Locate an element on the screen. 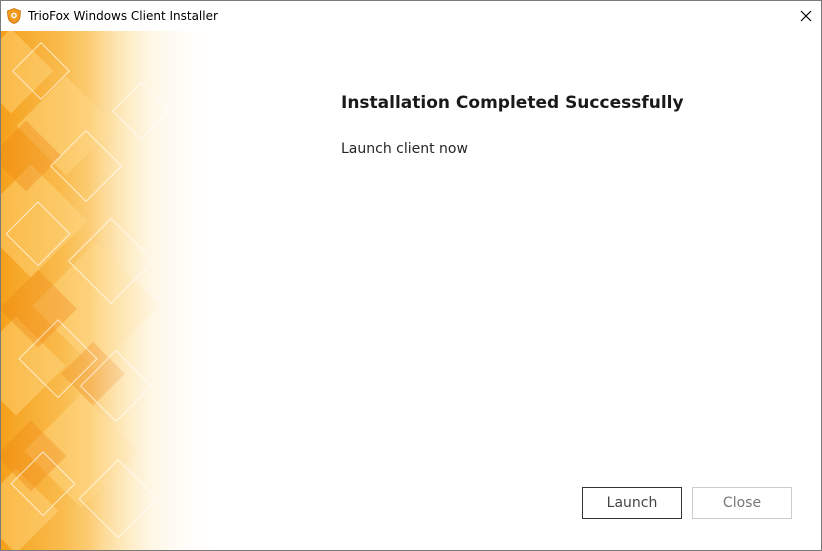 The height and width of the screenshot is (551, 822). launch-button: Launch is located at coordinates (632, 503).